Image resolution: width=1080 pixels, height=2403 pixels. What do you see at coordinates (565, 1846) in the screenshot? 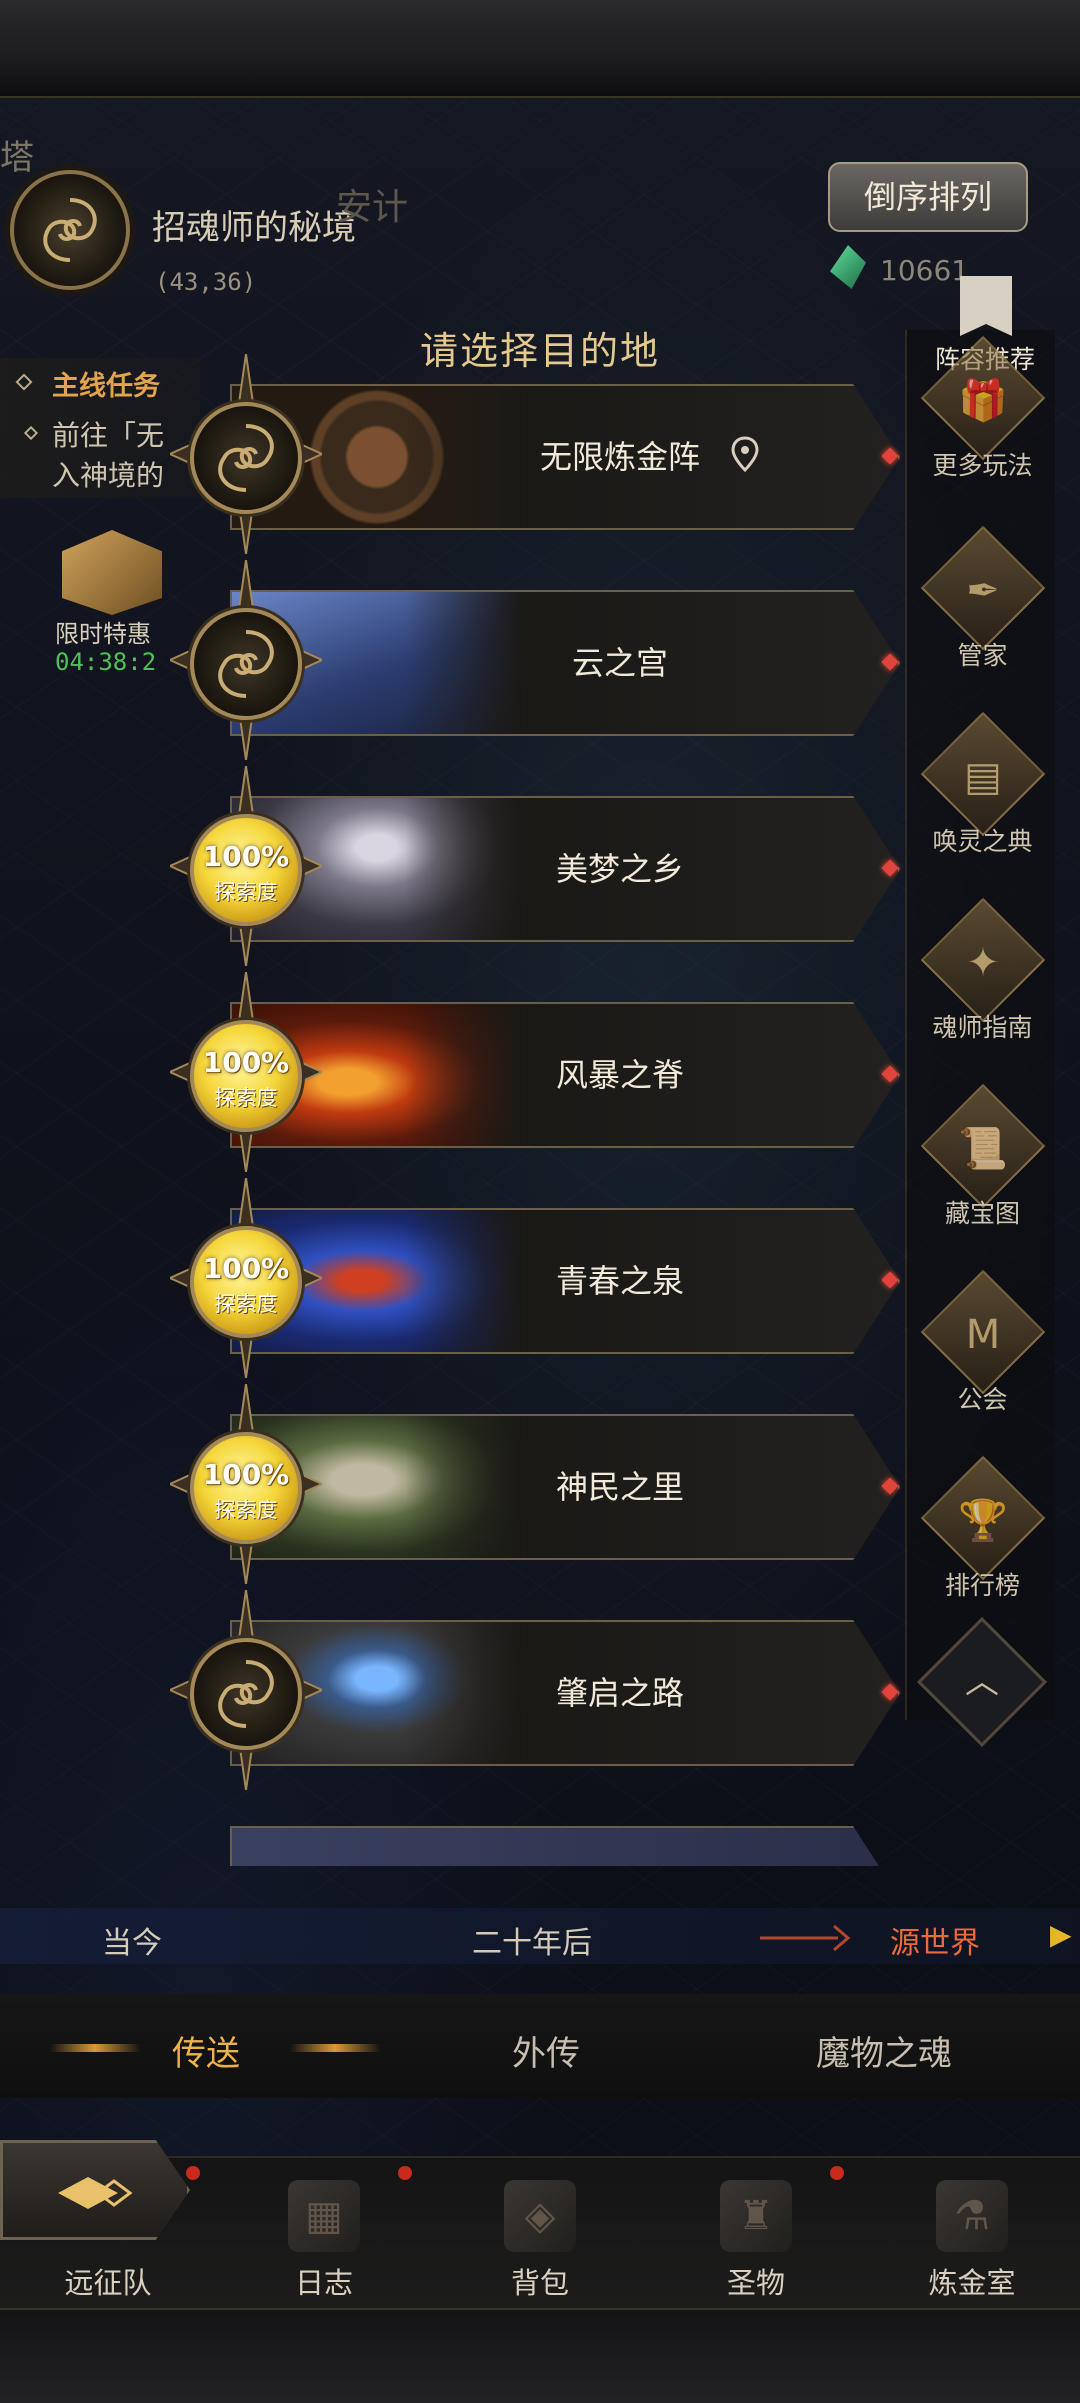
I see `destination-bar` at bounding box center [565, 1846].